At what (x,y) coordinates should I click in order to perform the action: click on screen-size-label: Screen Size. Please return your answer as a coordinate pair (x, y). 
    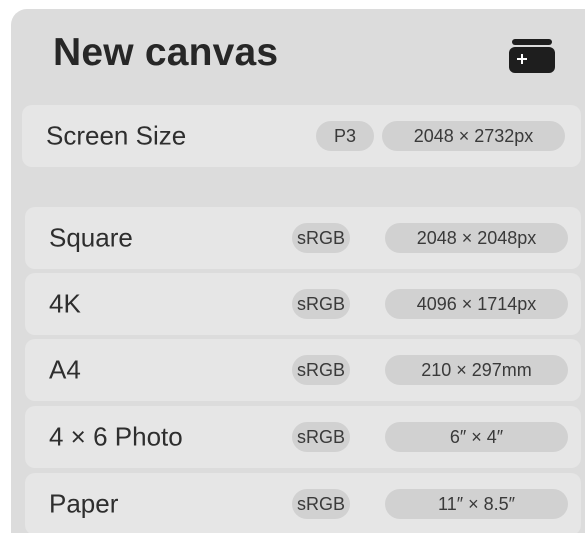
    Looking at the image, I should click on (116, 135).